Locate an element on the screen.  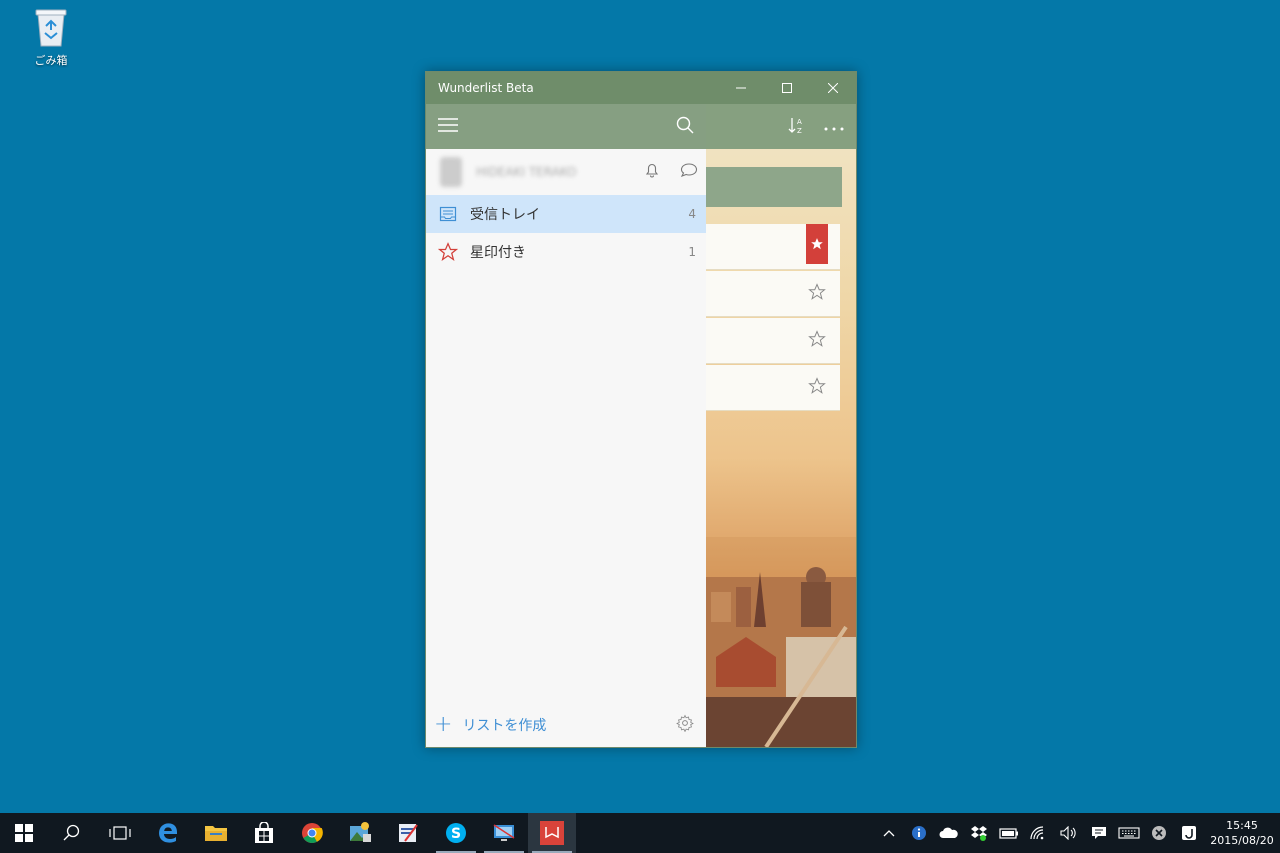
file-explorer-app is located at coordinates (216, 833).